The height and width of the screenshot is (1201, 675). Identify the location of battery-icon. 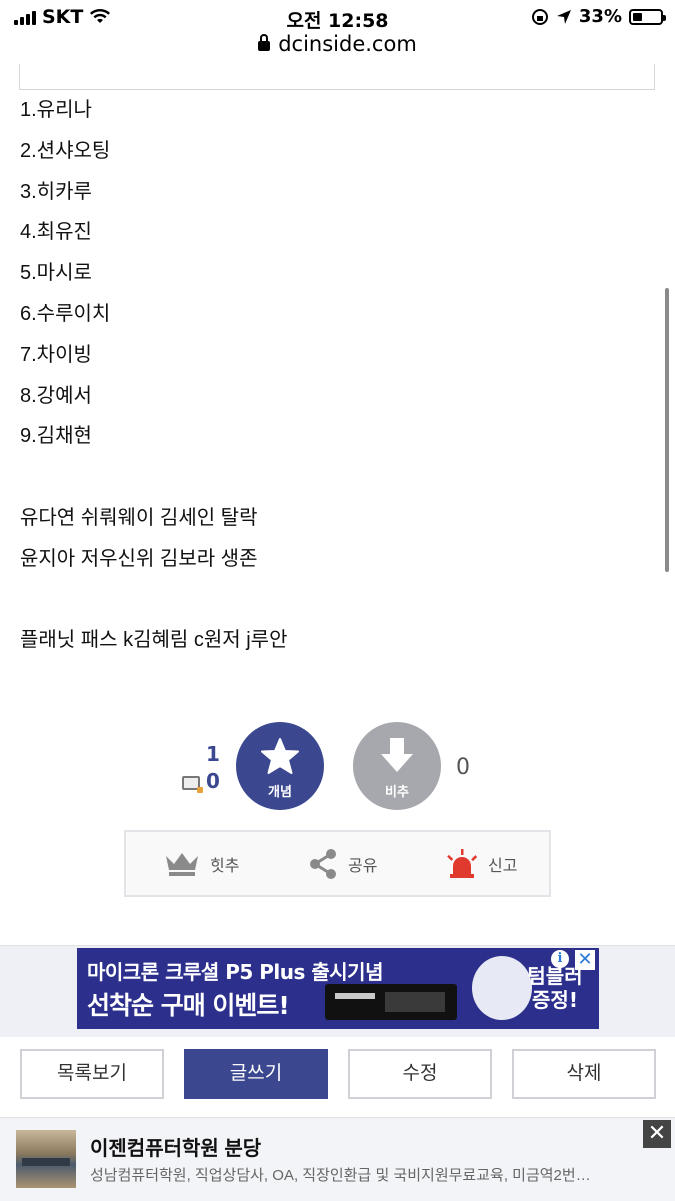
(647, 16).